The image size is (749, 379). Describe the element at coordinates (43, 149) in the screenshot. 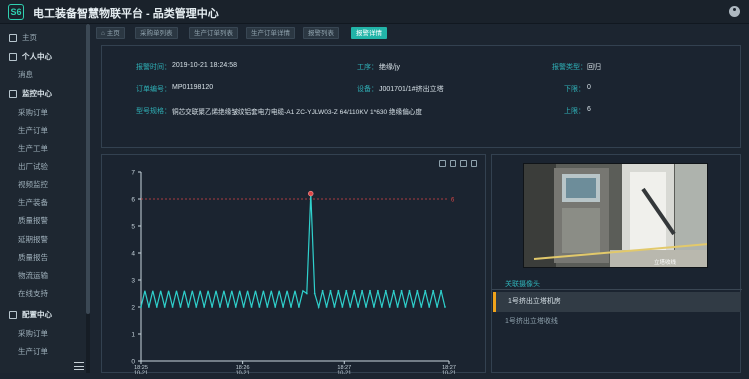

I see `sidebar-item-work-order: 生产工单` at that location.